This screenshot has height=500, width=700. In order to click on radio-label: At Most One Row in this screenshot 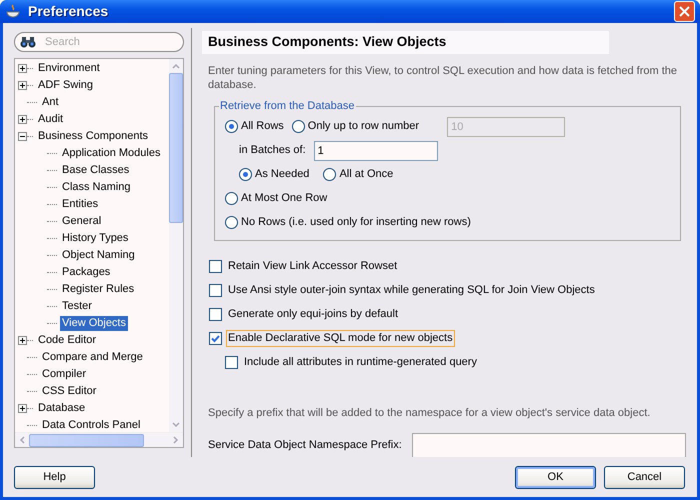, I will do `click(284, 198)`.